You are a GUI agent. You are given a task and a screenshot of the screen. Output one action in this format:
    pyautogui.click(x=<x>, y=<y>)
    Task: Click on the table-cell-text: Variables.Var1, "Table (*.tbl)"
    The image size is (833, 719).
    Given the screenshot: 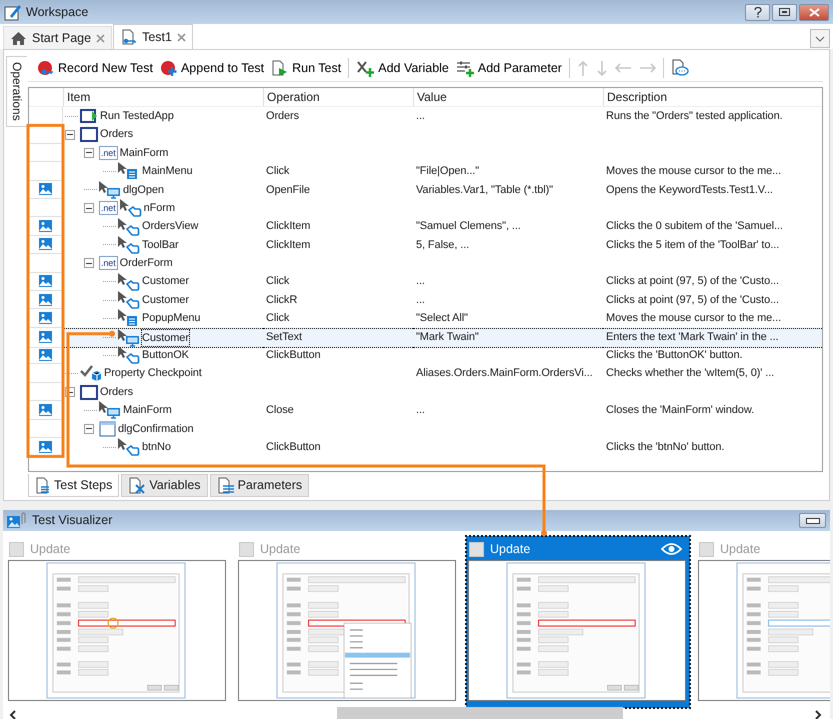 What is the action you would take?
    pyautogui.click(x=484, y=190)
    